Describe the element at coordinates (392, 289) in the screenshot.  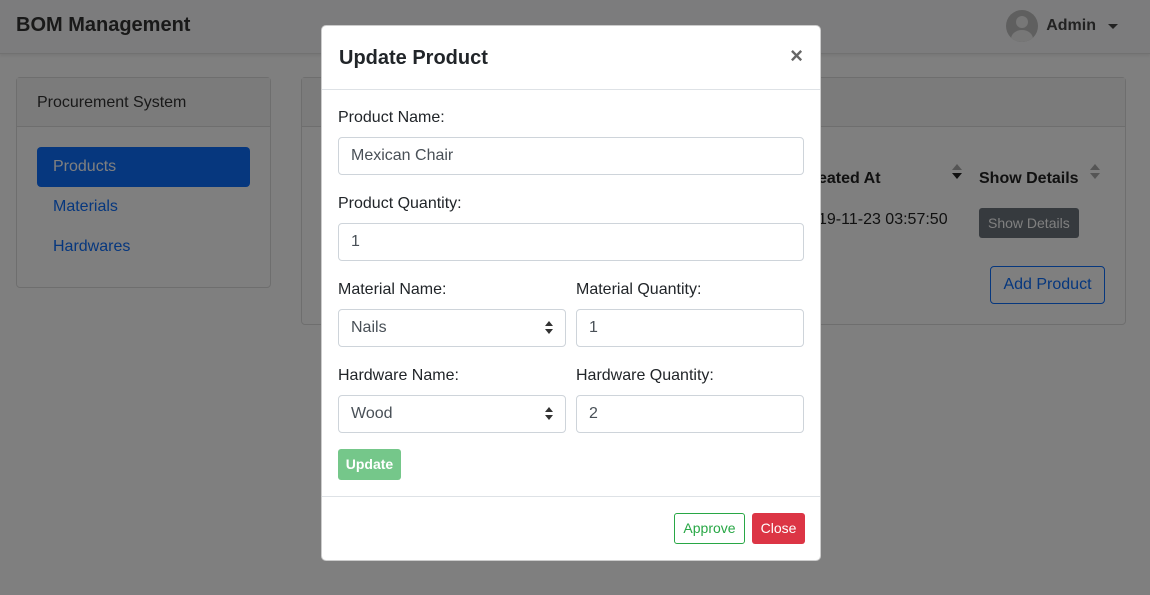
I see `material-name-label: Material Name:` at that location.